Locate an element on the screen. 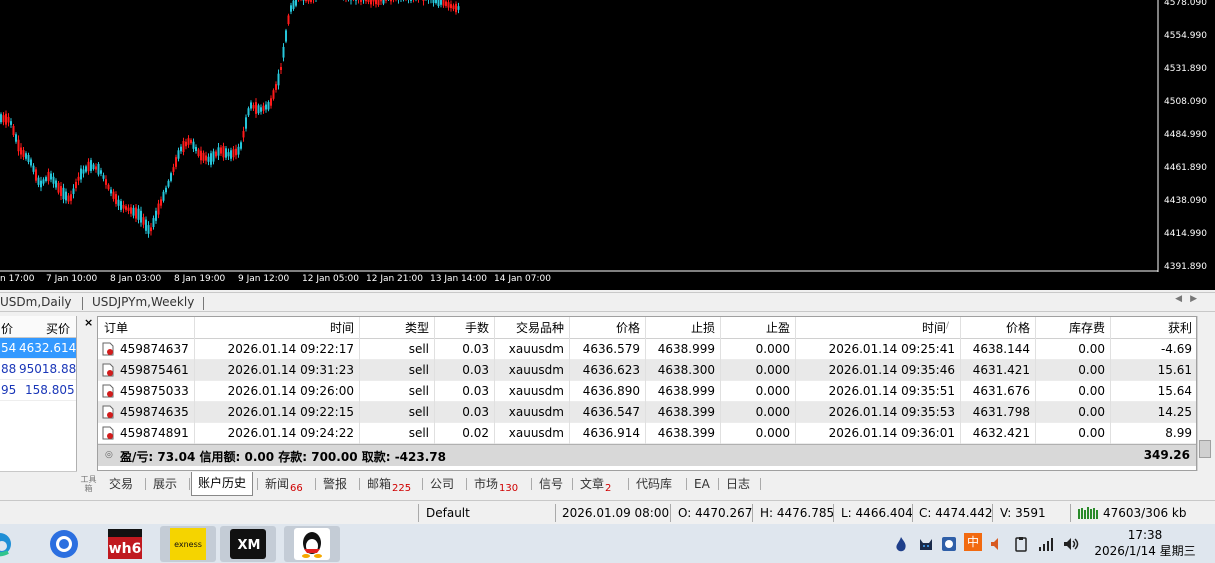 The image size is (1215, 563). browser-icon is located at coordinates (64, 544).